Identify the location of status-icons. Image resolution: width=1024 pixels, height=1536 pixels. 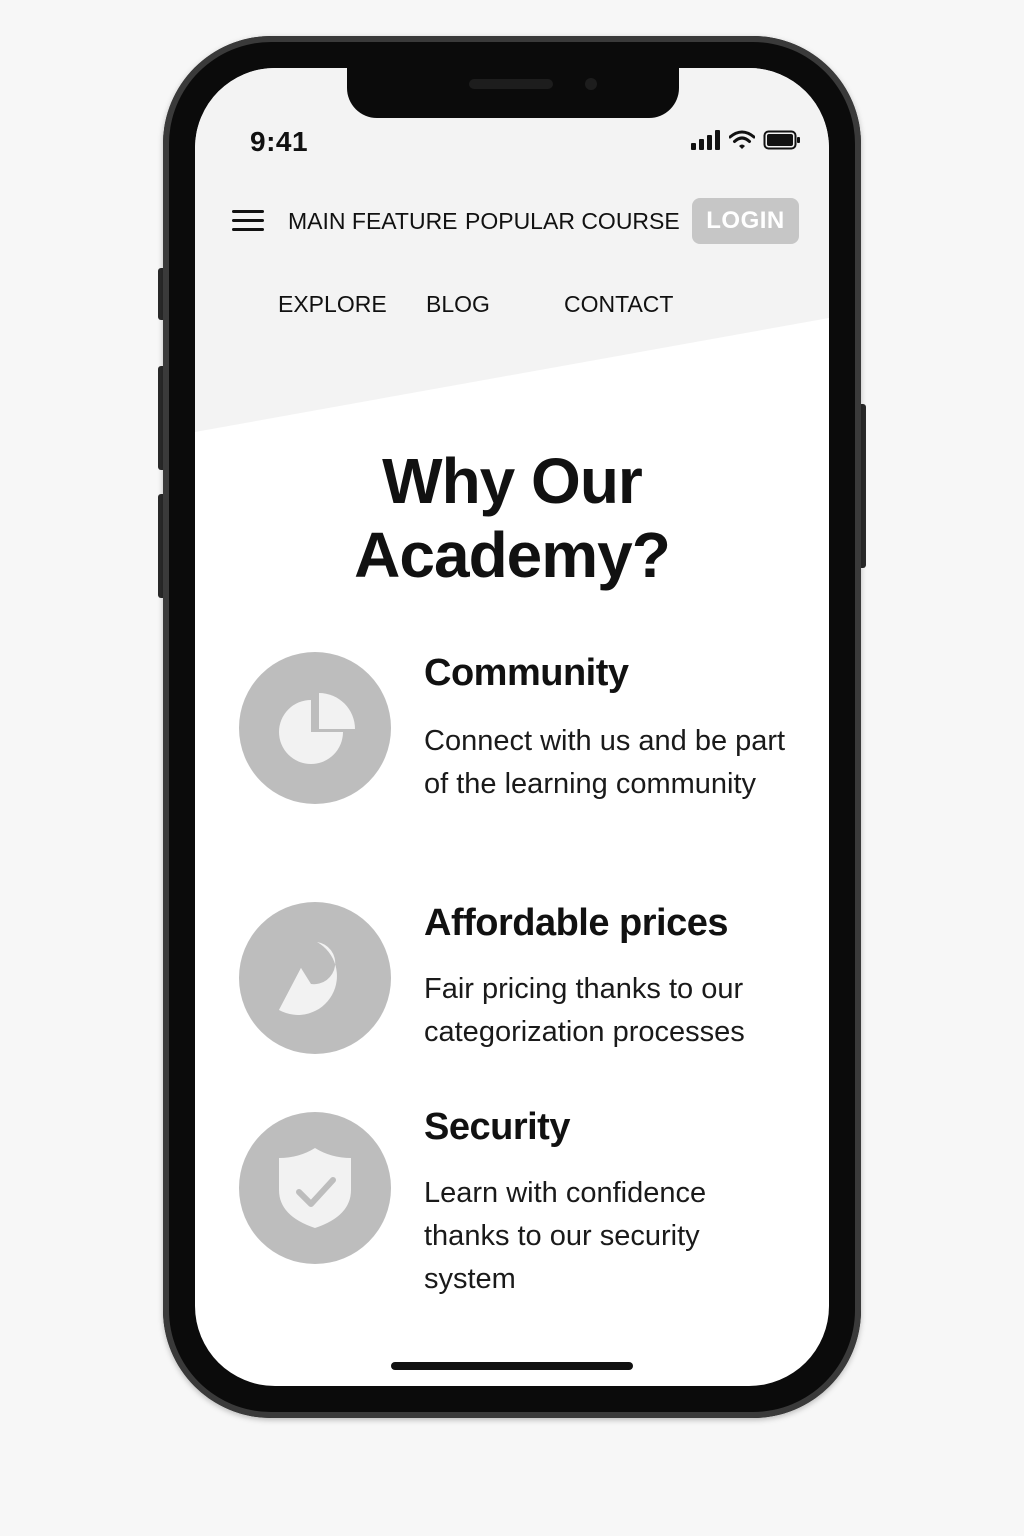
(746, 140).